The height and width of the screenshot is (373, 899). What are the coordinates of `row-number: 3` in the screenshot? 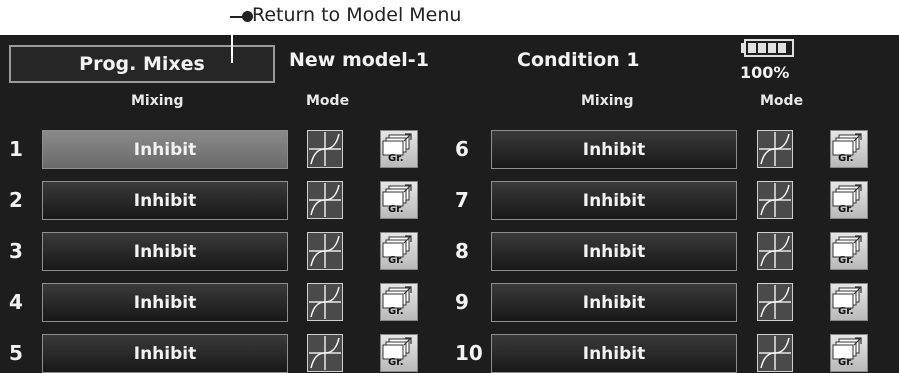 It's located at (16, 251).